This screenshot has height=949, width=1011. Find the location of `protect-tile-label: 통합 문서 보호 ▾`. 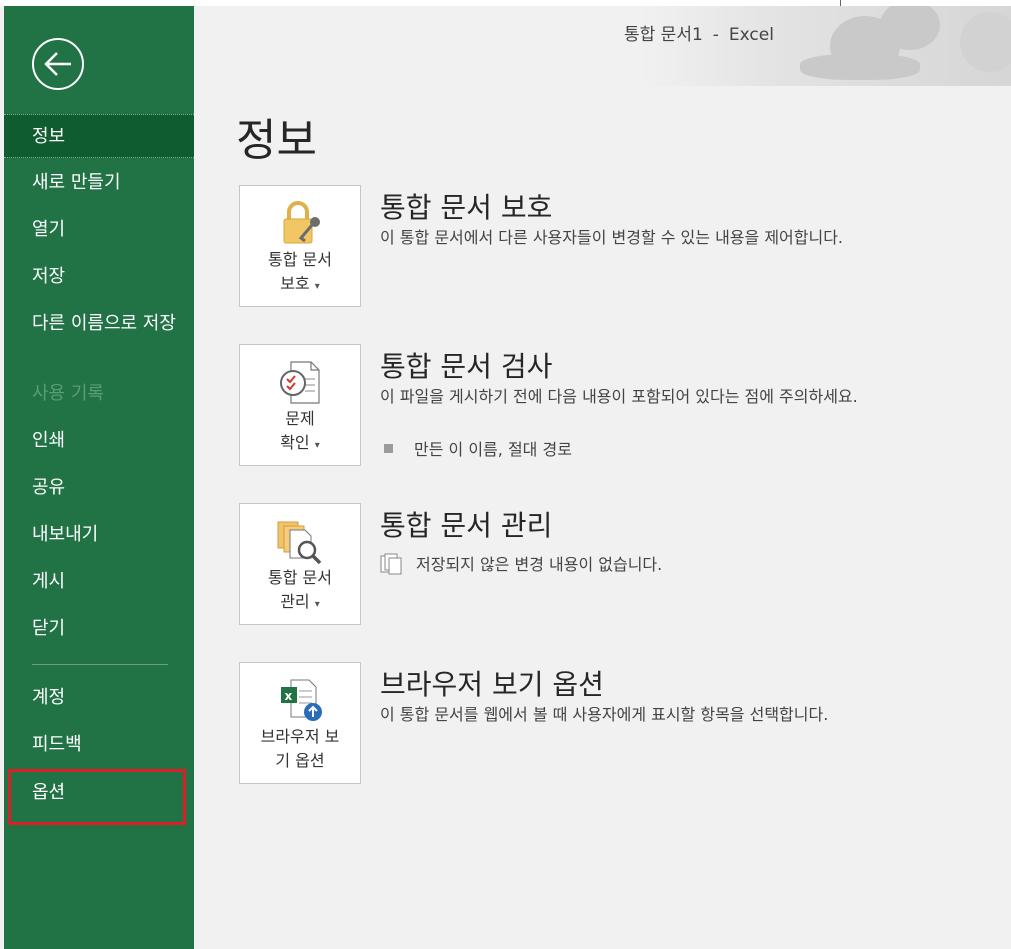

protect-tile-label: 통합 문서 보호 ▾ is located at coordinates (300, 273).